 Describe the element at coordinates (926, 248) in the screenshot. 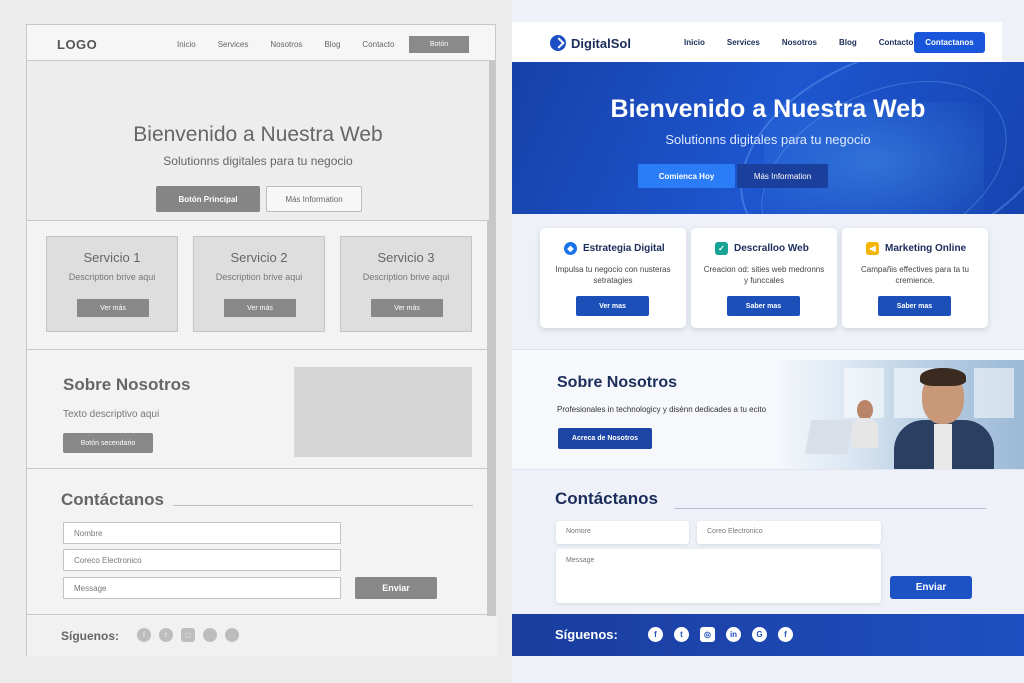

I see `mockup-service-title: Marketing Online` at that location.